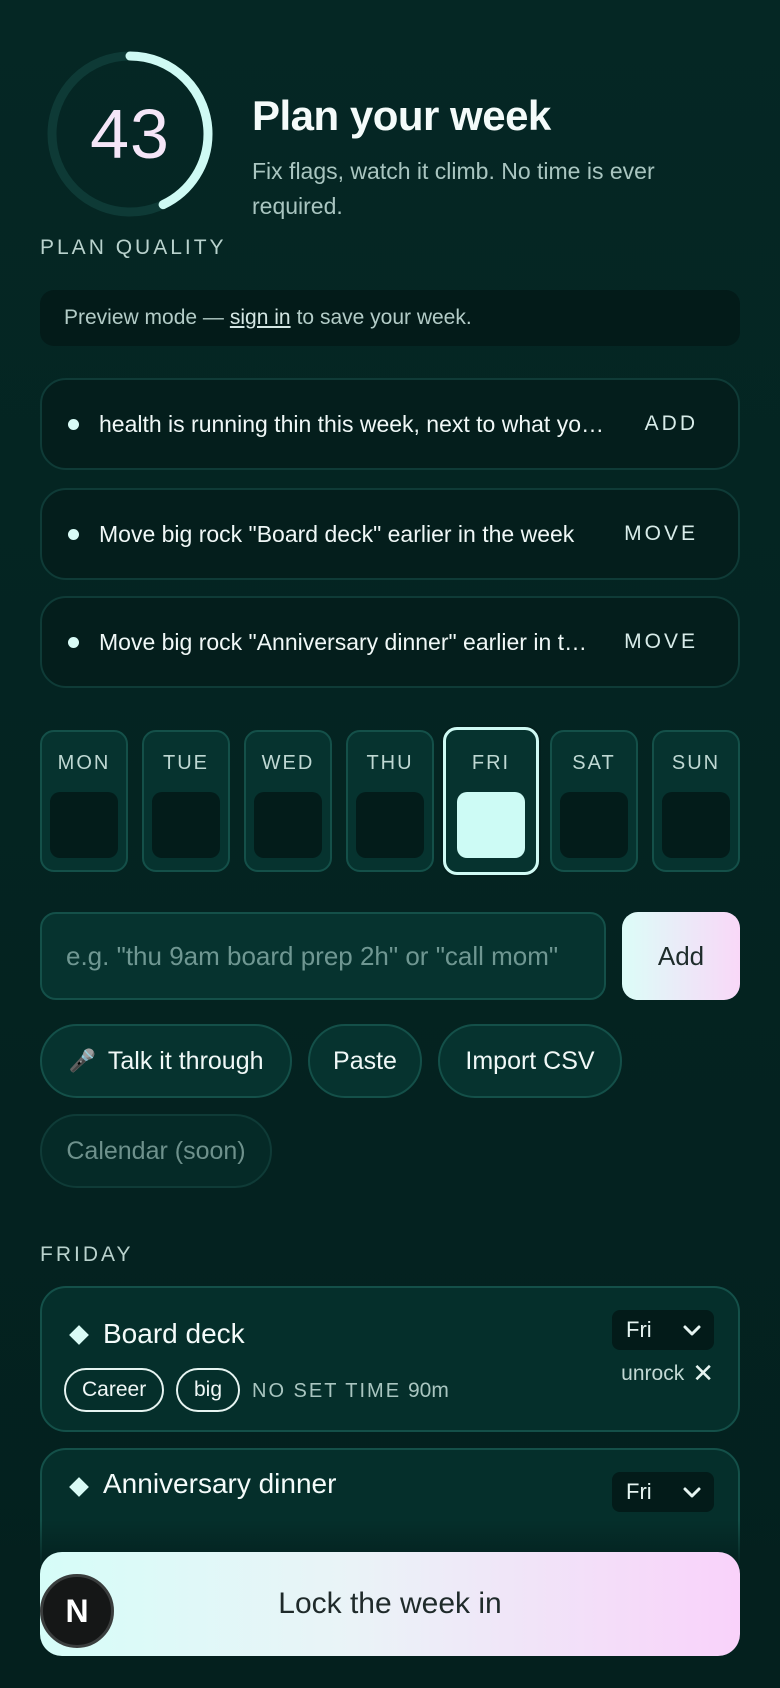 The width and height of the screenshot is (780, 1688). I want to click on tag-career: Career, so click(114, 1390).